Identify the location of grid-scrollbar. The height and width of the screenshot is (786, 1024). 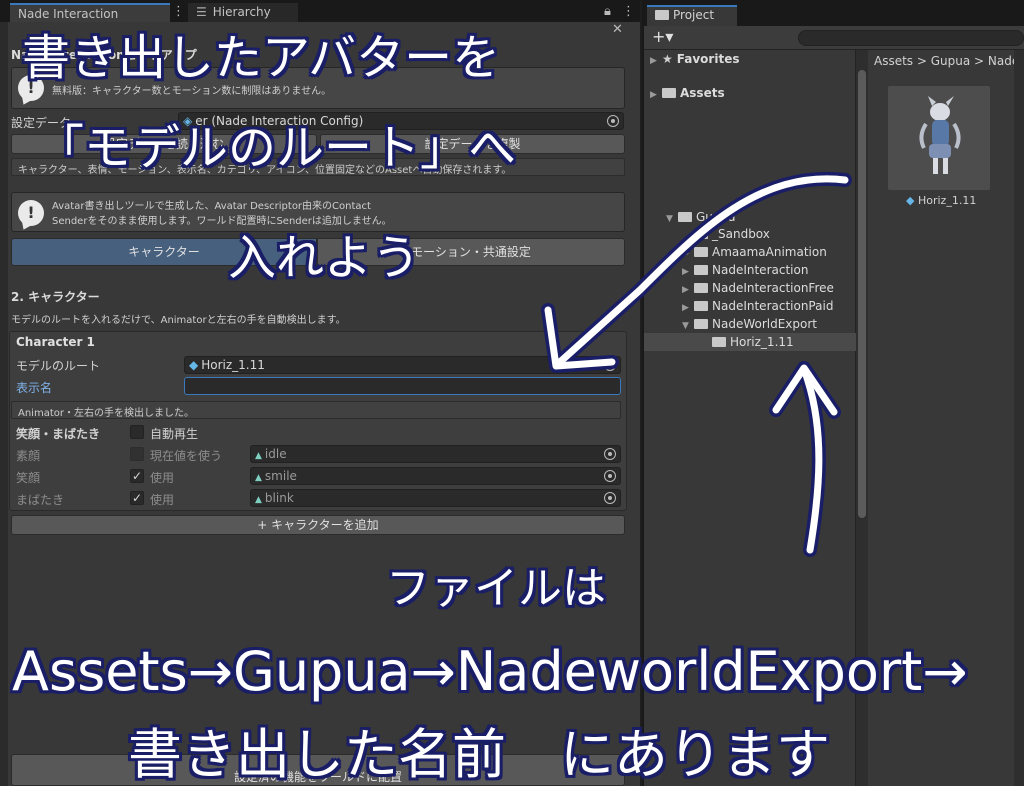
(1019, 418).